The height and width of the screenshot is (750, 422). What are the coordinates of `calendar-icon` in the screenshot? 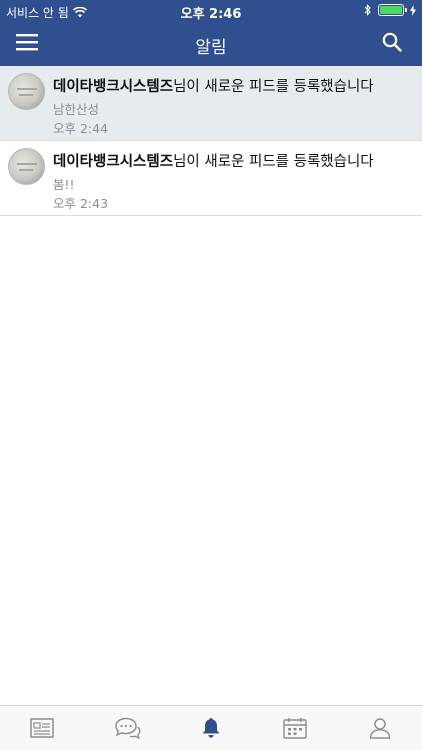 It's located at (295, 728).